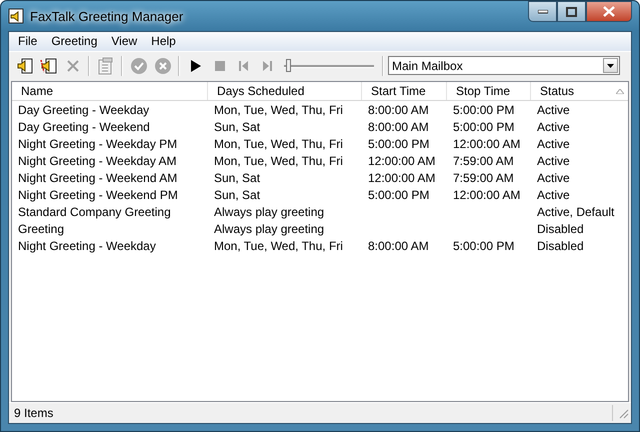  Describe the element at coordinates (623, 413) in the screenshot. I see `resize-grip-icon` at that location.